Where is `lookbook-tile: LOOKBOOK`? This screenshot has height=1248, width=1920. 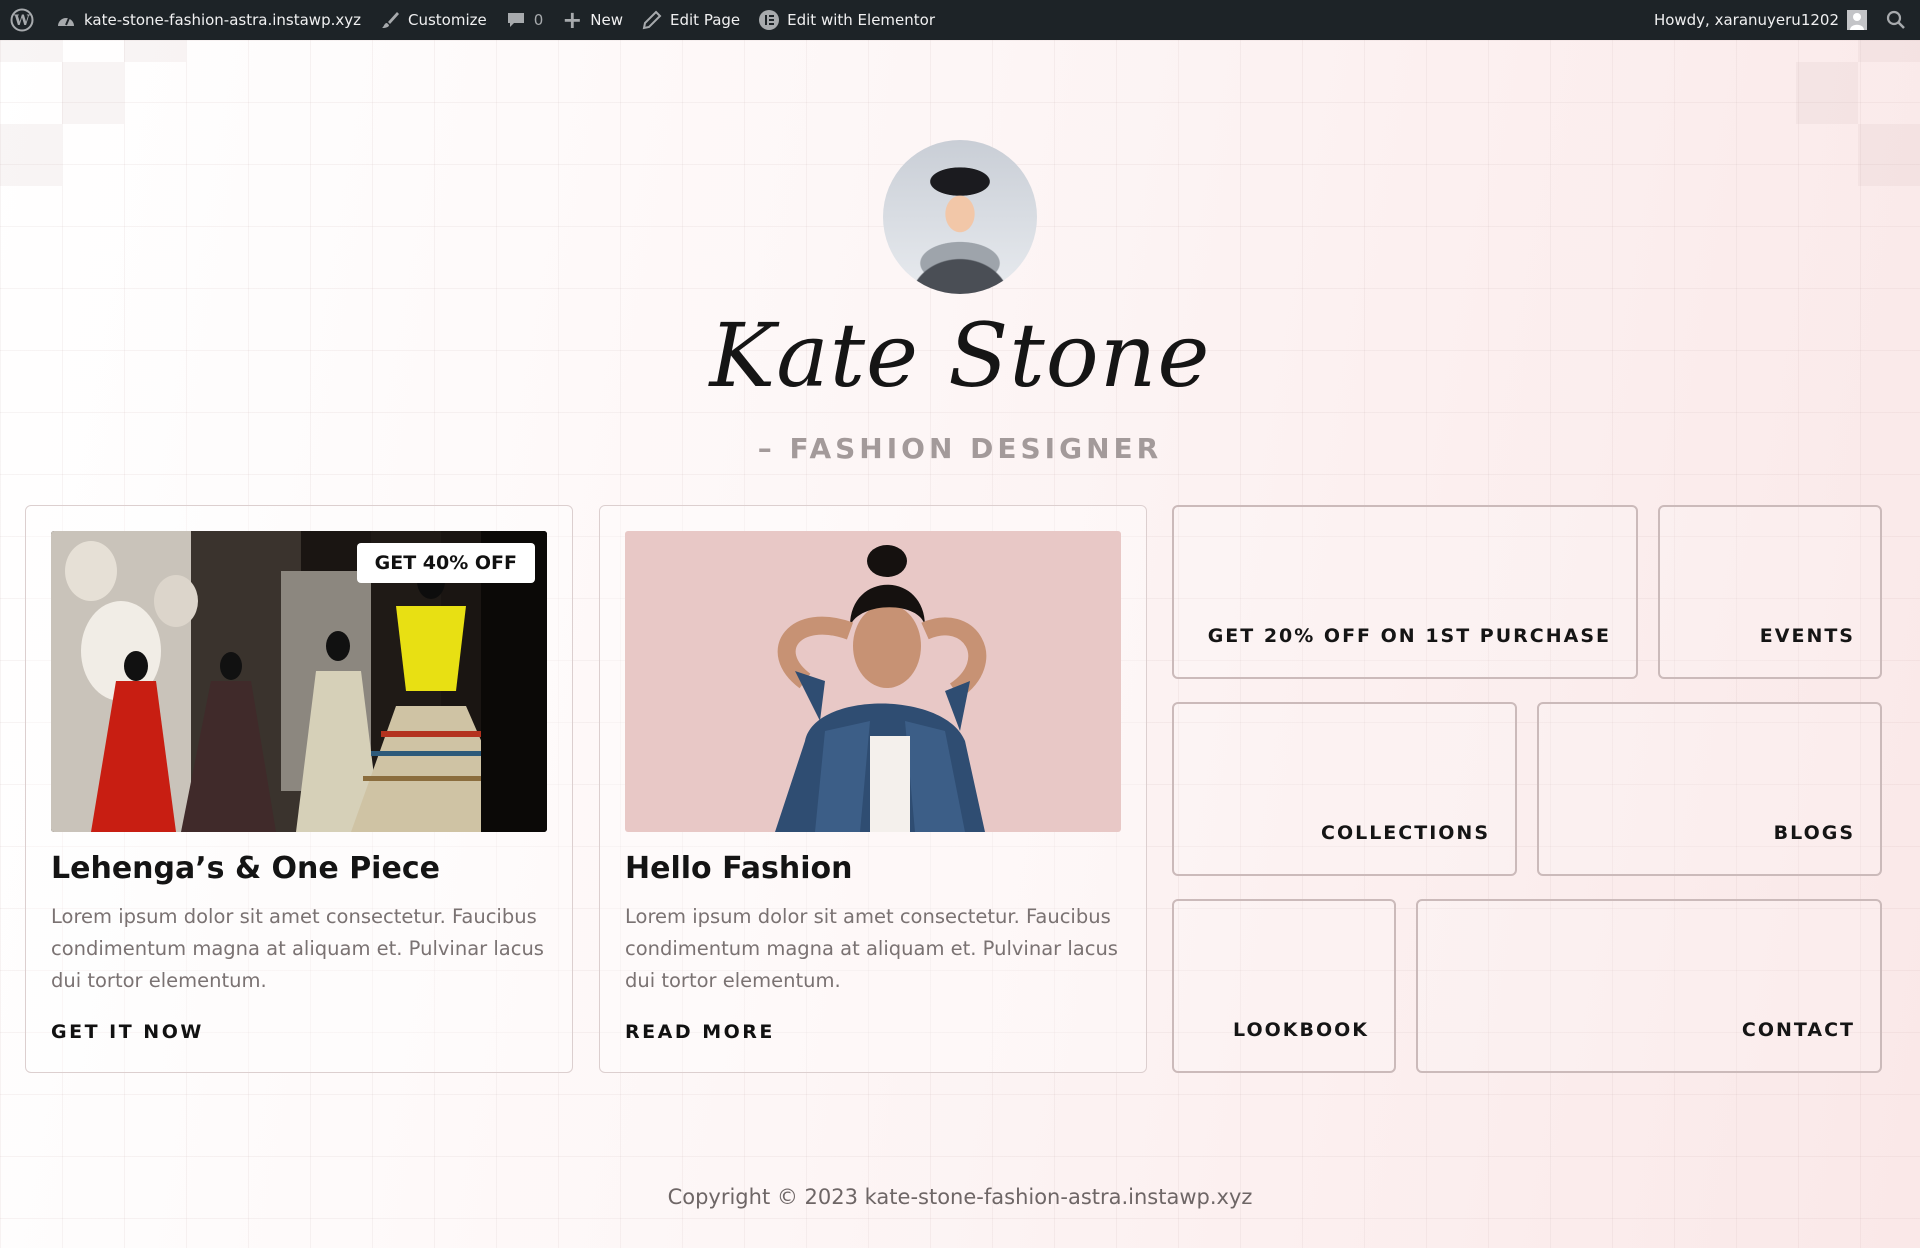 lookbook-tile: LOOKBOOK is located at coordinates (1284, 986).